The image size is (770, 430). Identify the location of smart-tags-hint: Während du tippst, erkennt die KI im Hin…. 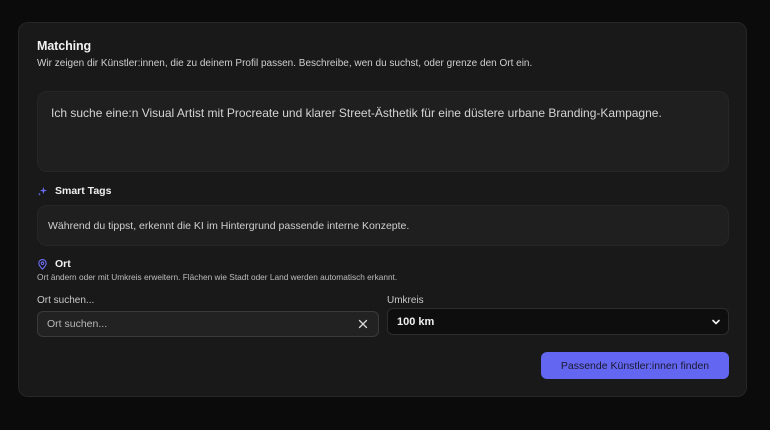
(229, 225).